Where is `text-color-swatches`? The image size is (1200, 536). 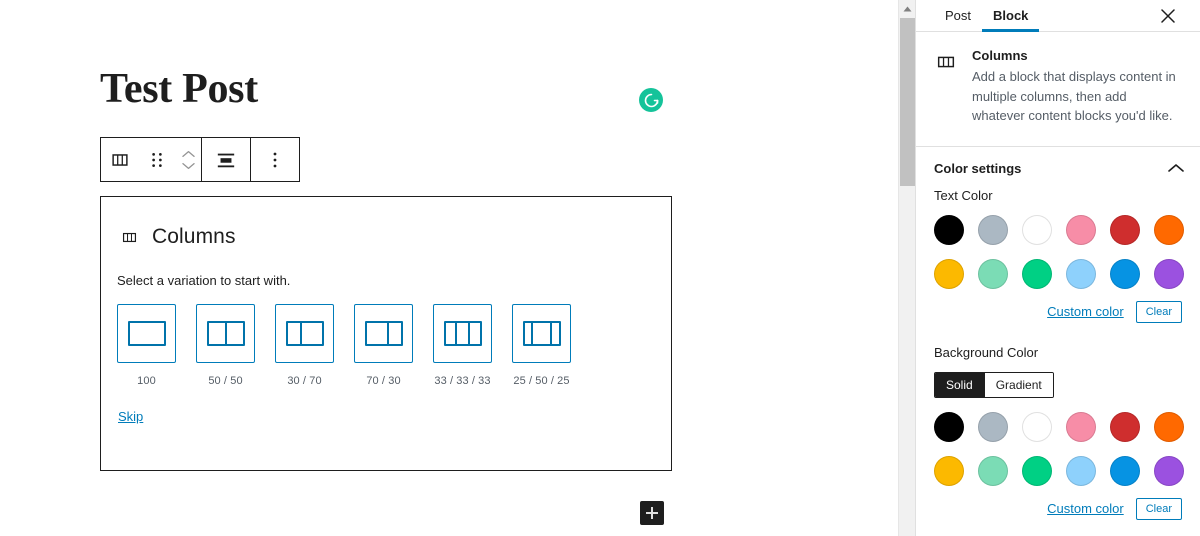
text-color-swatches is located at coordinates (1059, 251).